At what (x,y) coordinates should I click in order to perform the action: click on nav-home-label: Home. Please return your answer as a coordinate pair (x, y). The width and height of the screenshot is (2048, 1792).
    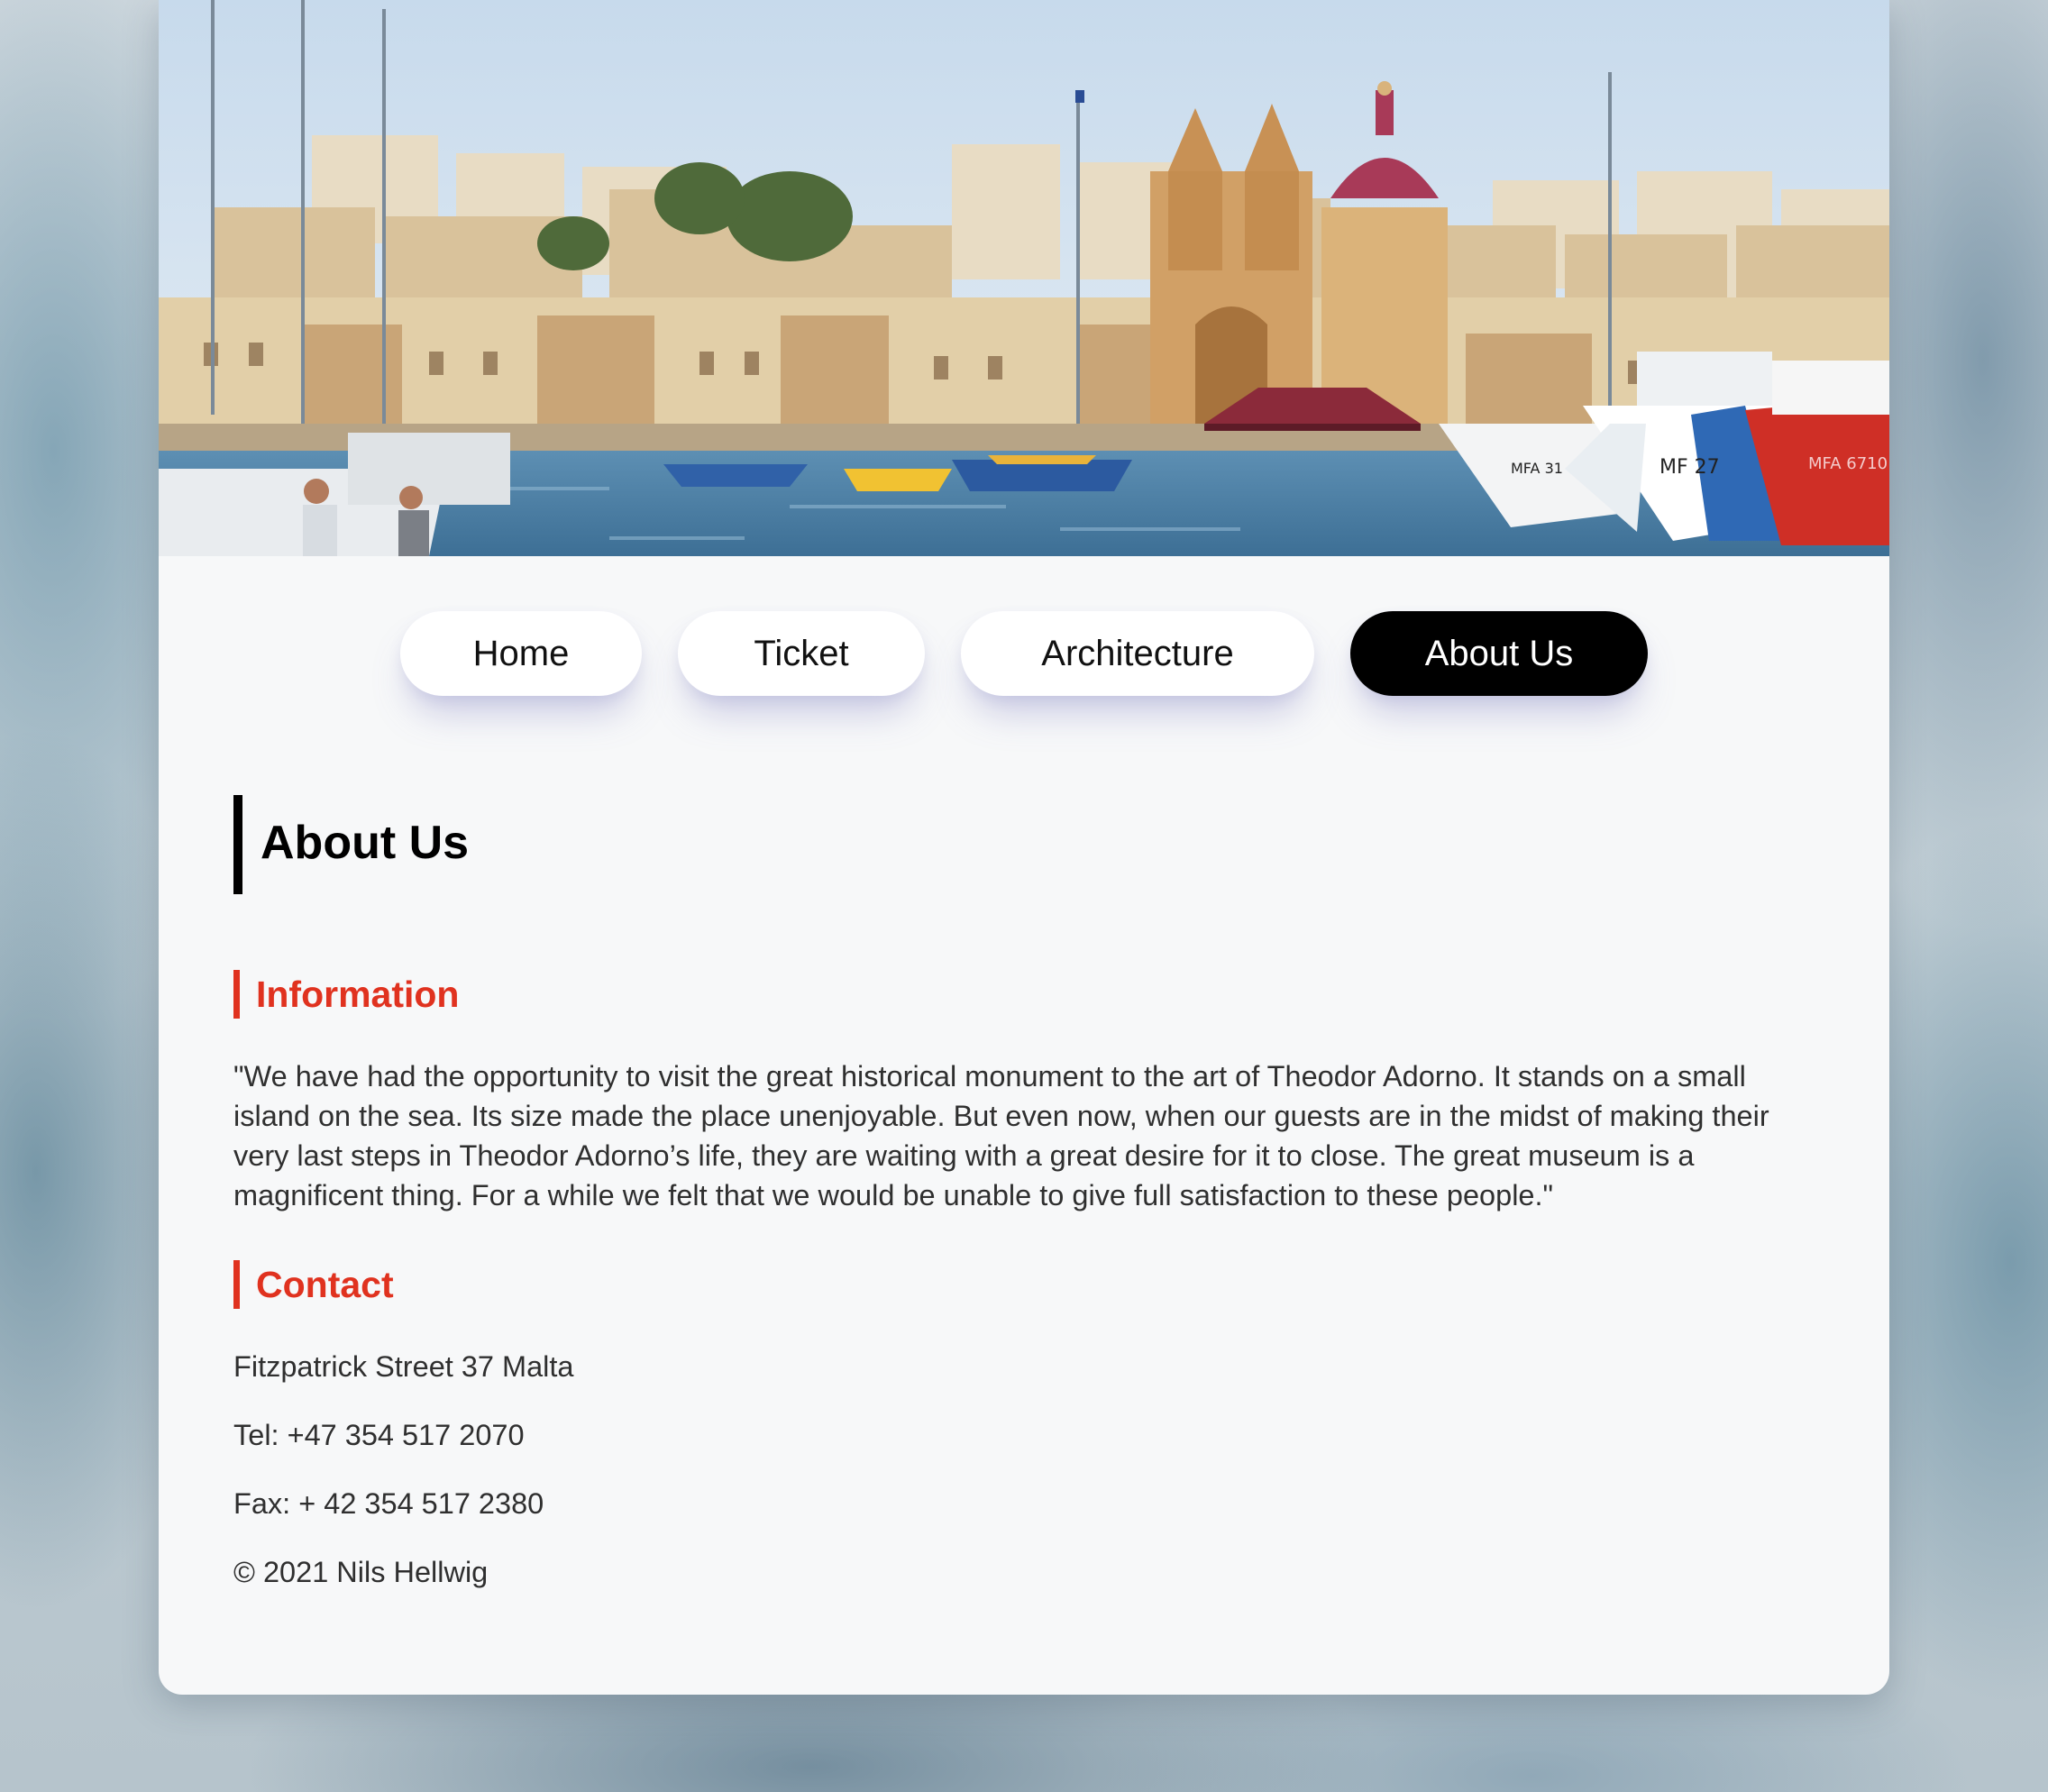
    Looking at the image, I should click on (521, 653).